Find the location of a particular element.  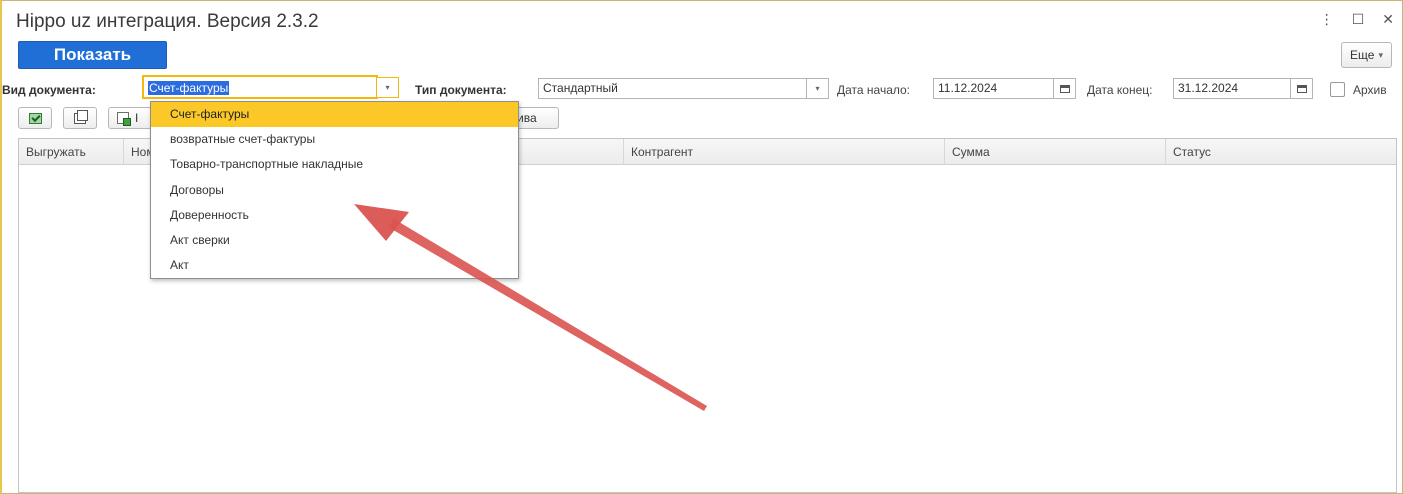

check-all-button is located at coordinates (35, 118).